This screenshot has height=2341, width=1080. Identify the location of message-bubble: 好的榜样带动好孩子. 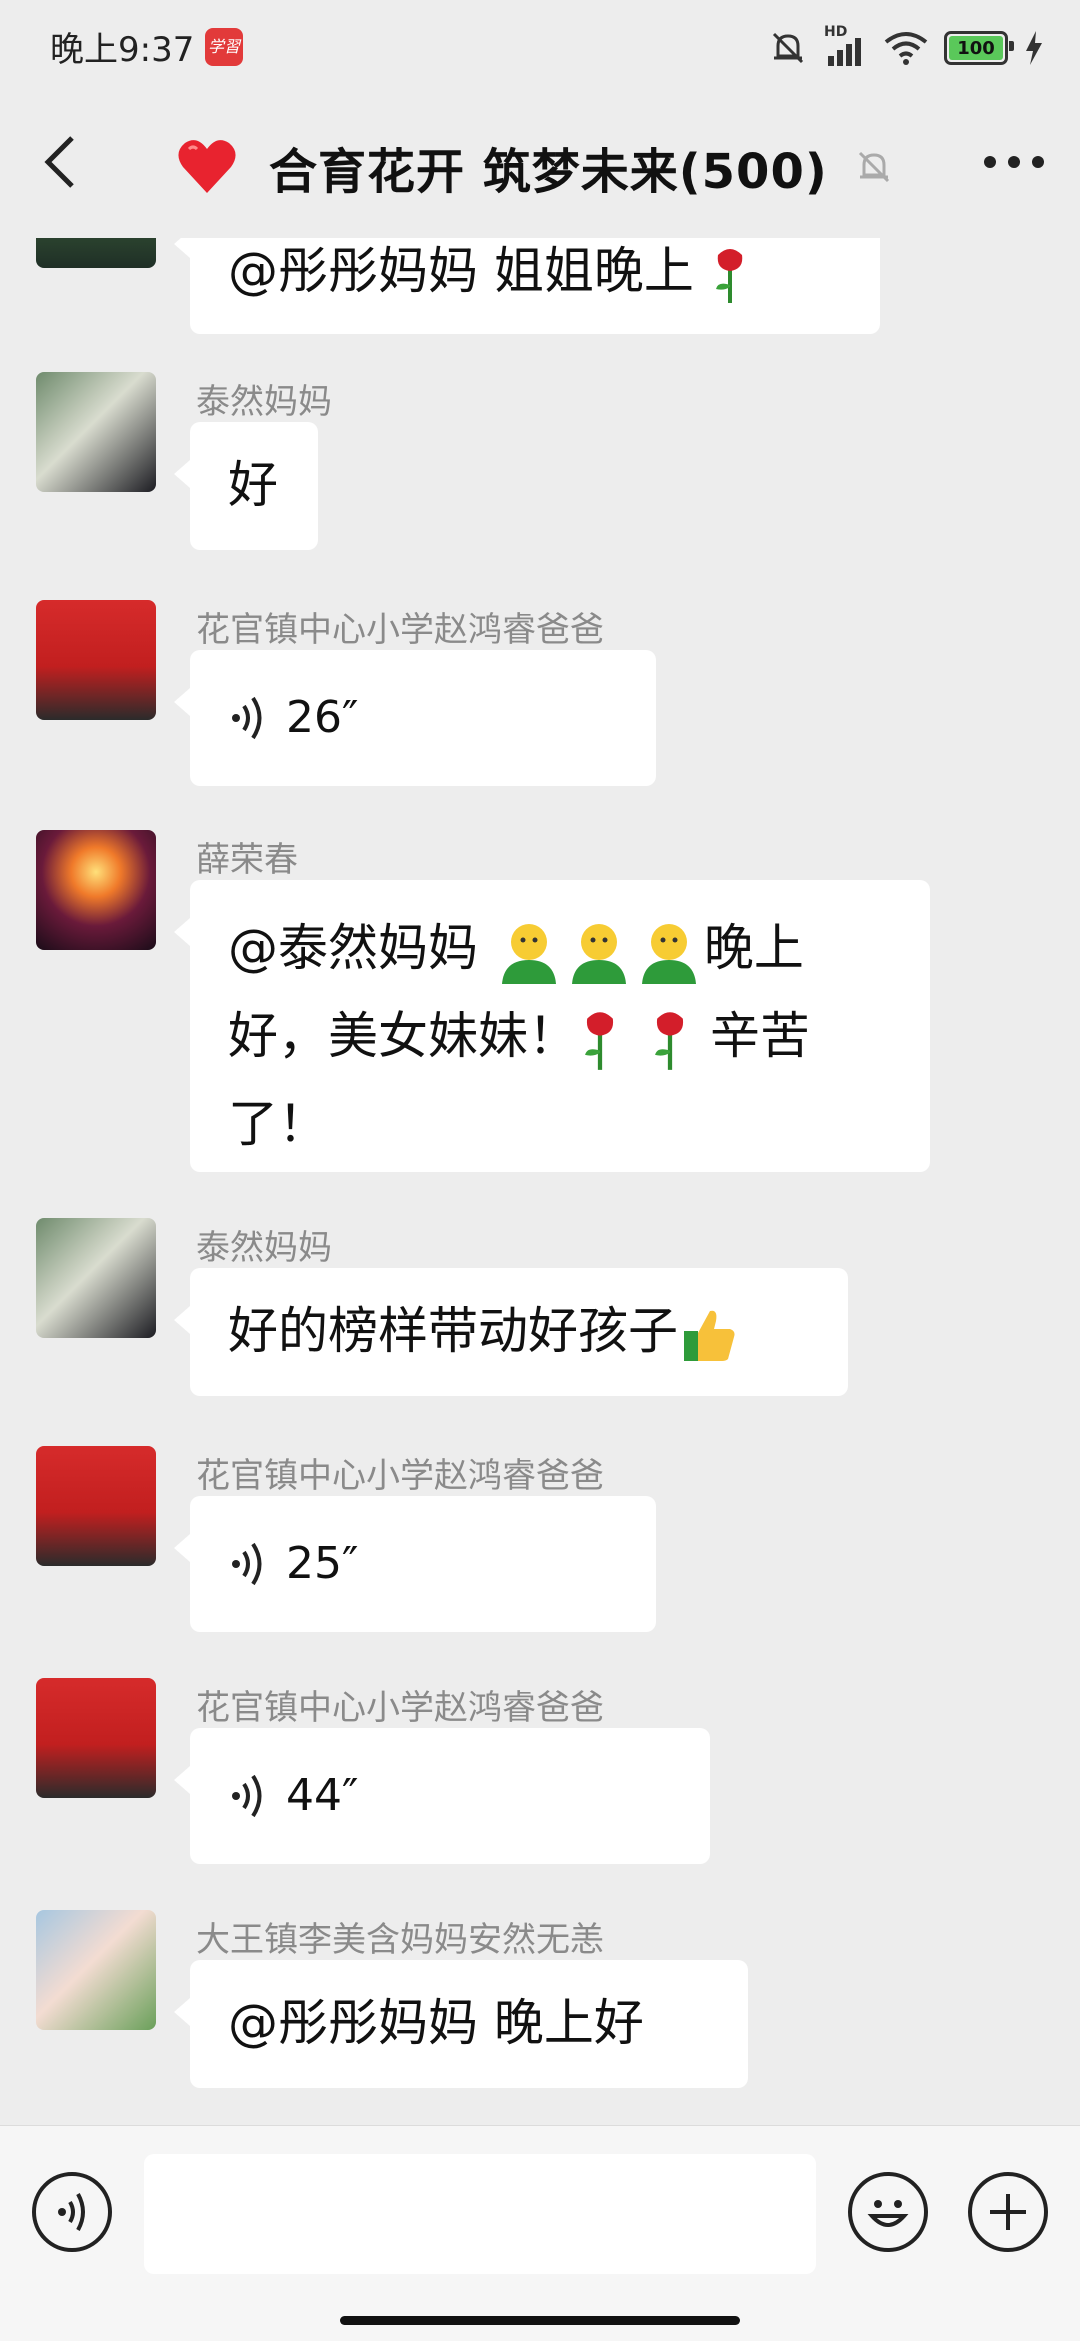
(511, 1332).